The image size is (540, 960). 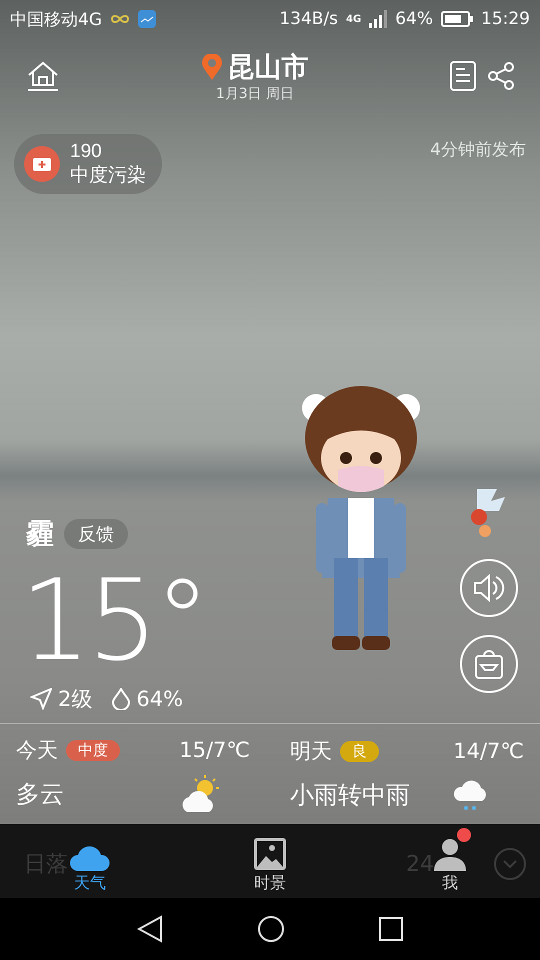 I want to click on weather-condition: 霾, so click(x=40, y=534).